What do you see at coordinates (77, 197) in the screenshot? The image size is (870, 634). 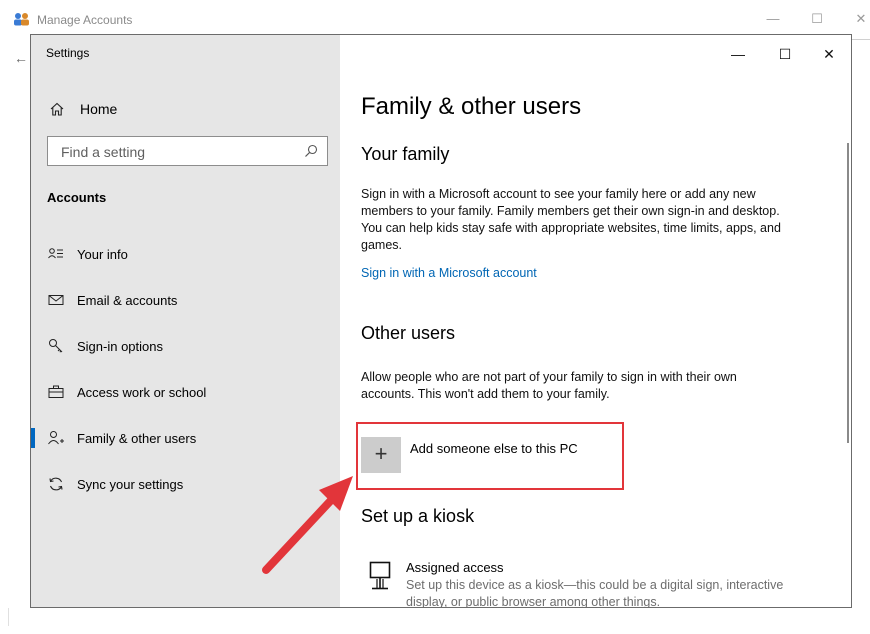 I see `sidebar-section-header: Accounts` at bounding box center [77, 197].